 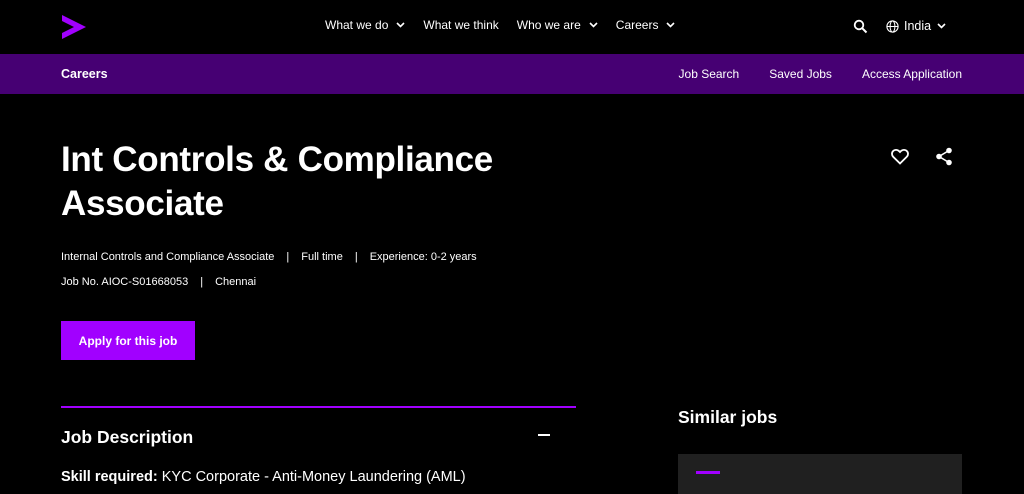 What do you see at coordinates (357, 25) in the screenshot?
I see `menu-label: What we do` at bounding box center [357, 25].